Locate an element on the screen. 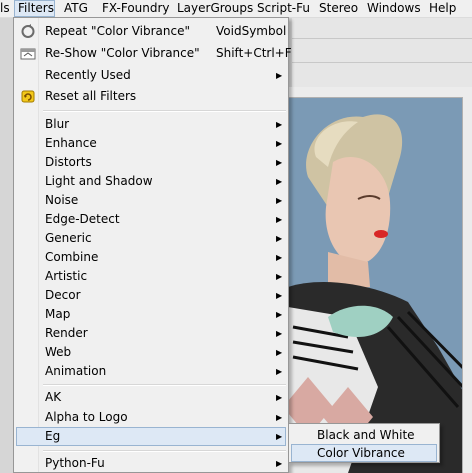 This screenshot has height=473, width=472. menu-item-enhance: Enhance ▶ is located at coordinates (151, 143).